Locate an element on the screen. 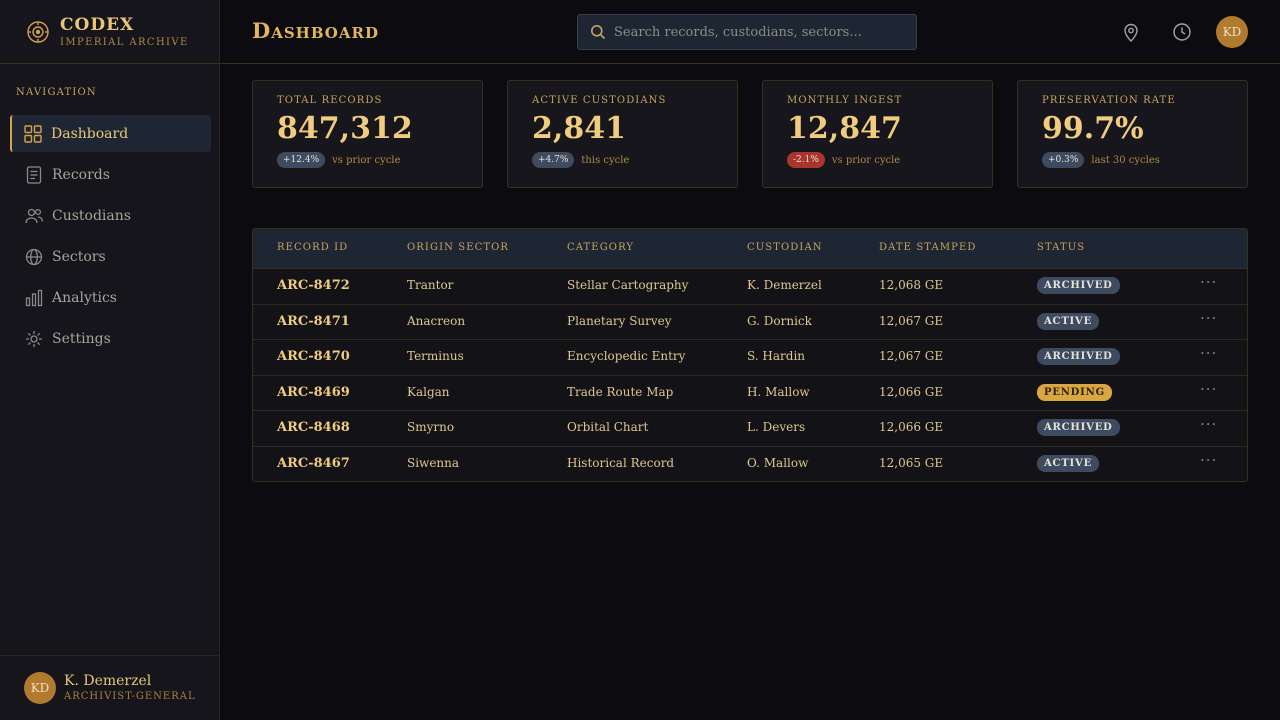 This screenshot has height=720, width=1280. origin-sector: Terminus is located at coordinates (435, 356).